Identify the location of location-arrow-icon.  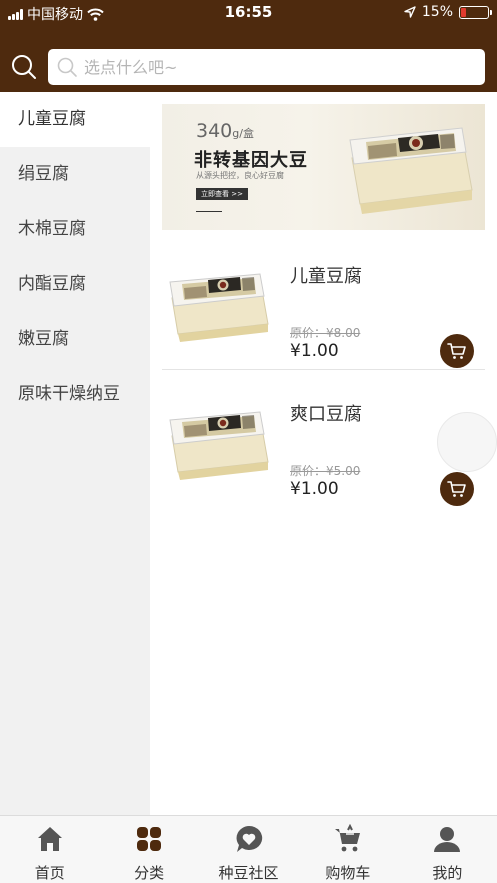
(410, 12).